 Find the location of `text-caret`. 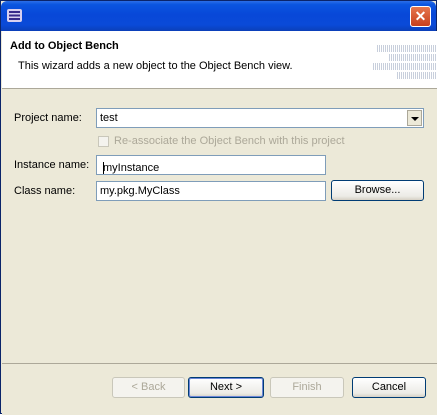

text-caret is located at coordinates (103, 168).